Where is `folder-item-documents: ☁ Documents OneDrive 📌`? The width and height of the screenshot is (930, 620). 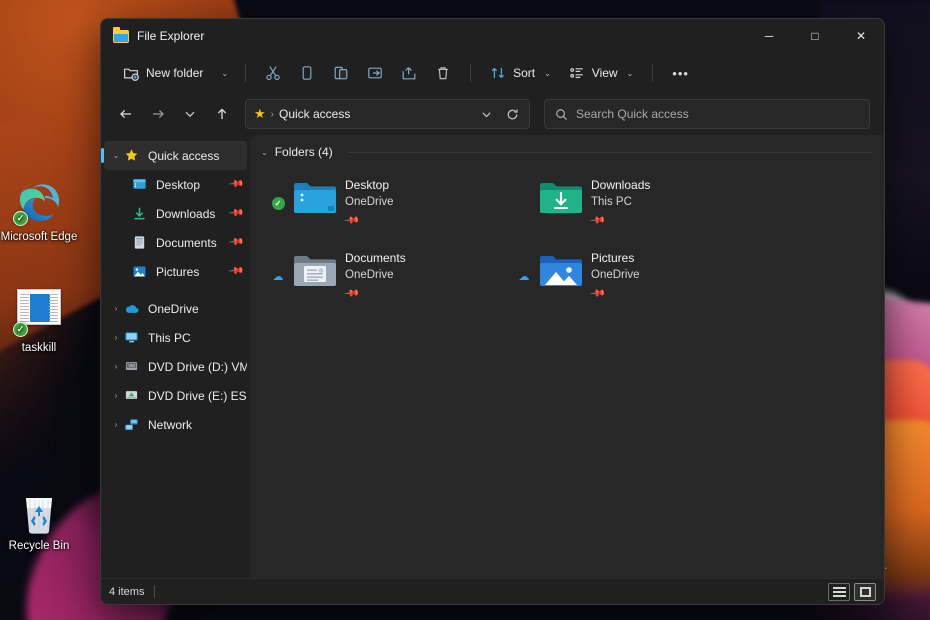 folder-item-documents: ☁ Documents OneDrive 📌 is located at coordinates (378, 274).